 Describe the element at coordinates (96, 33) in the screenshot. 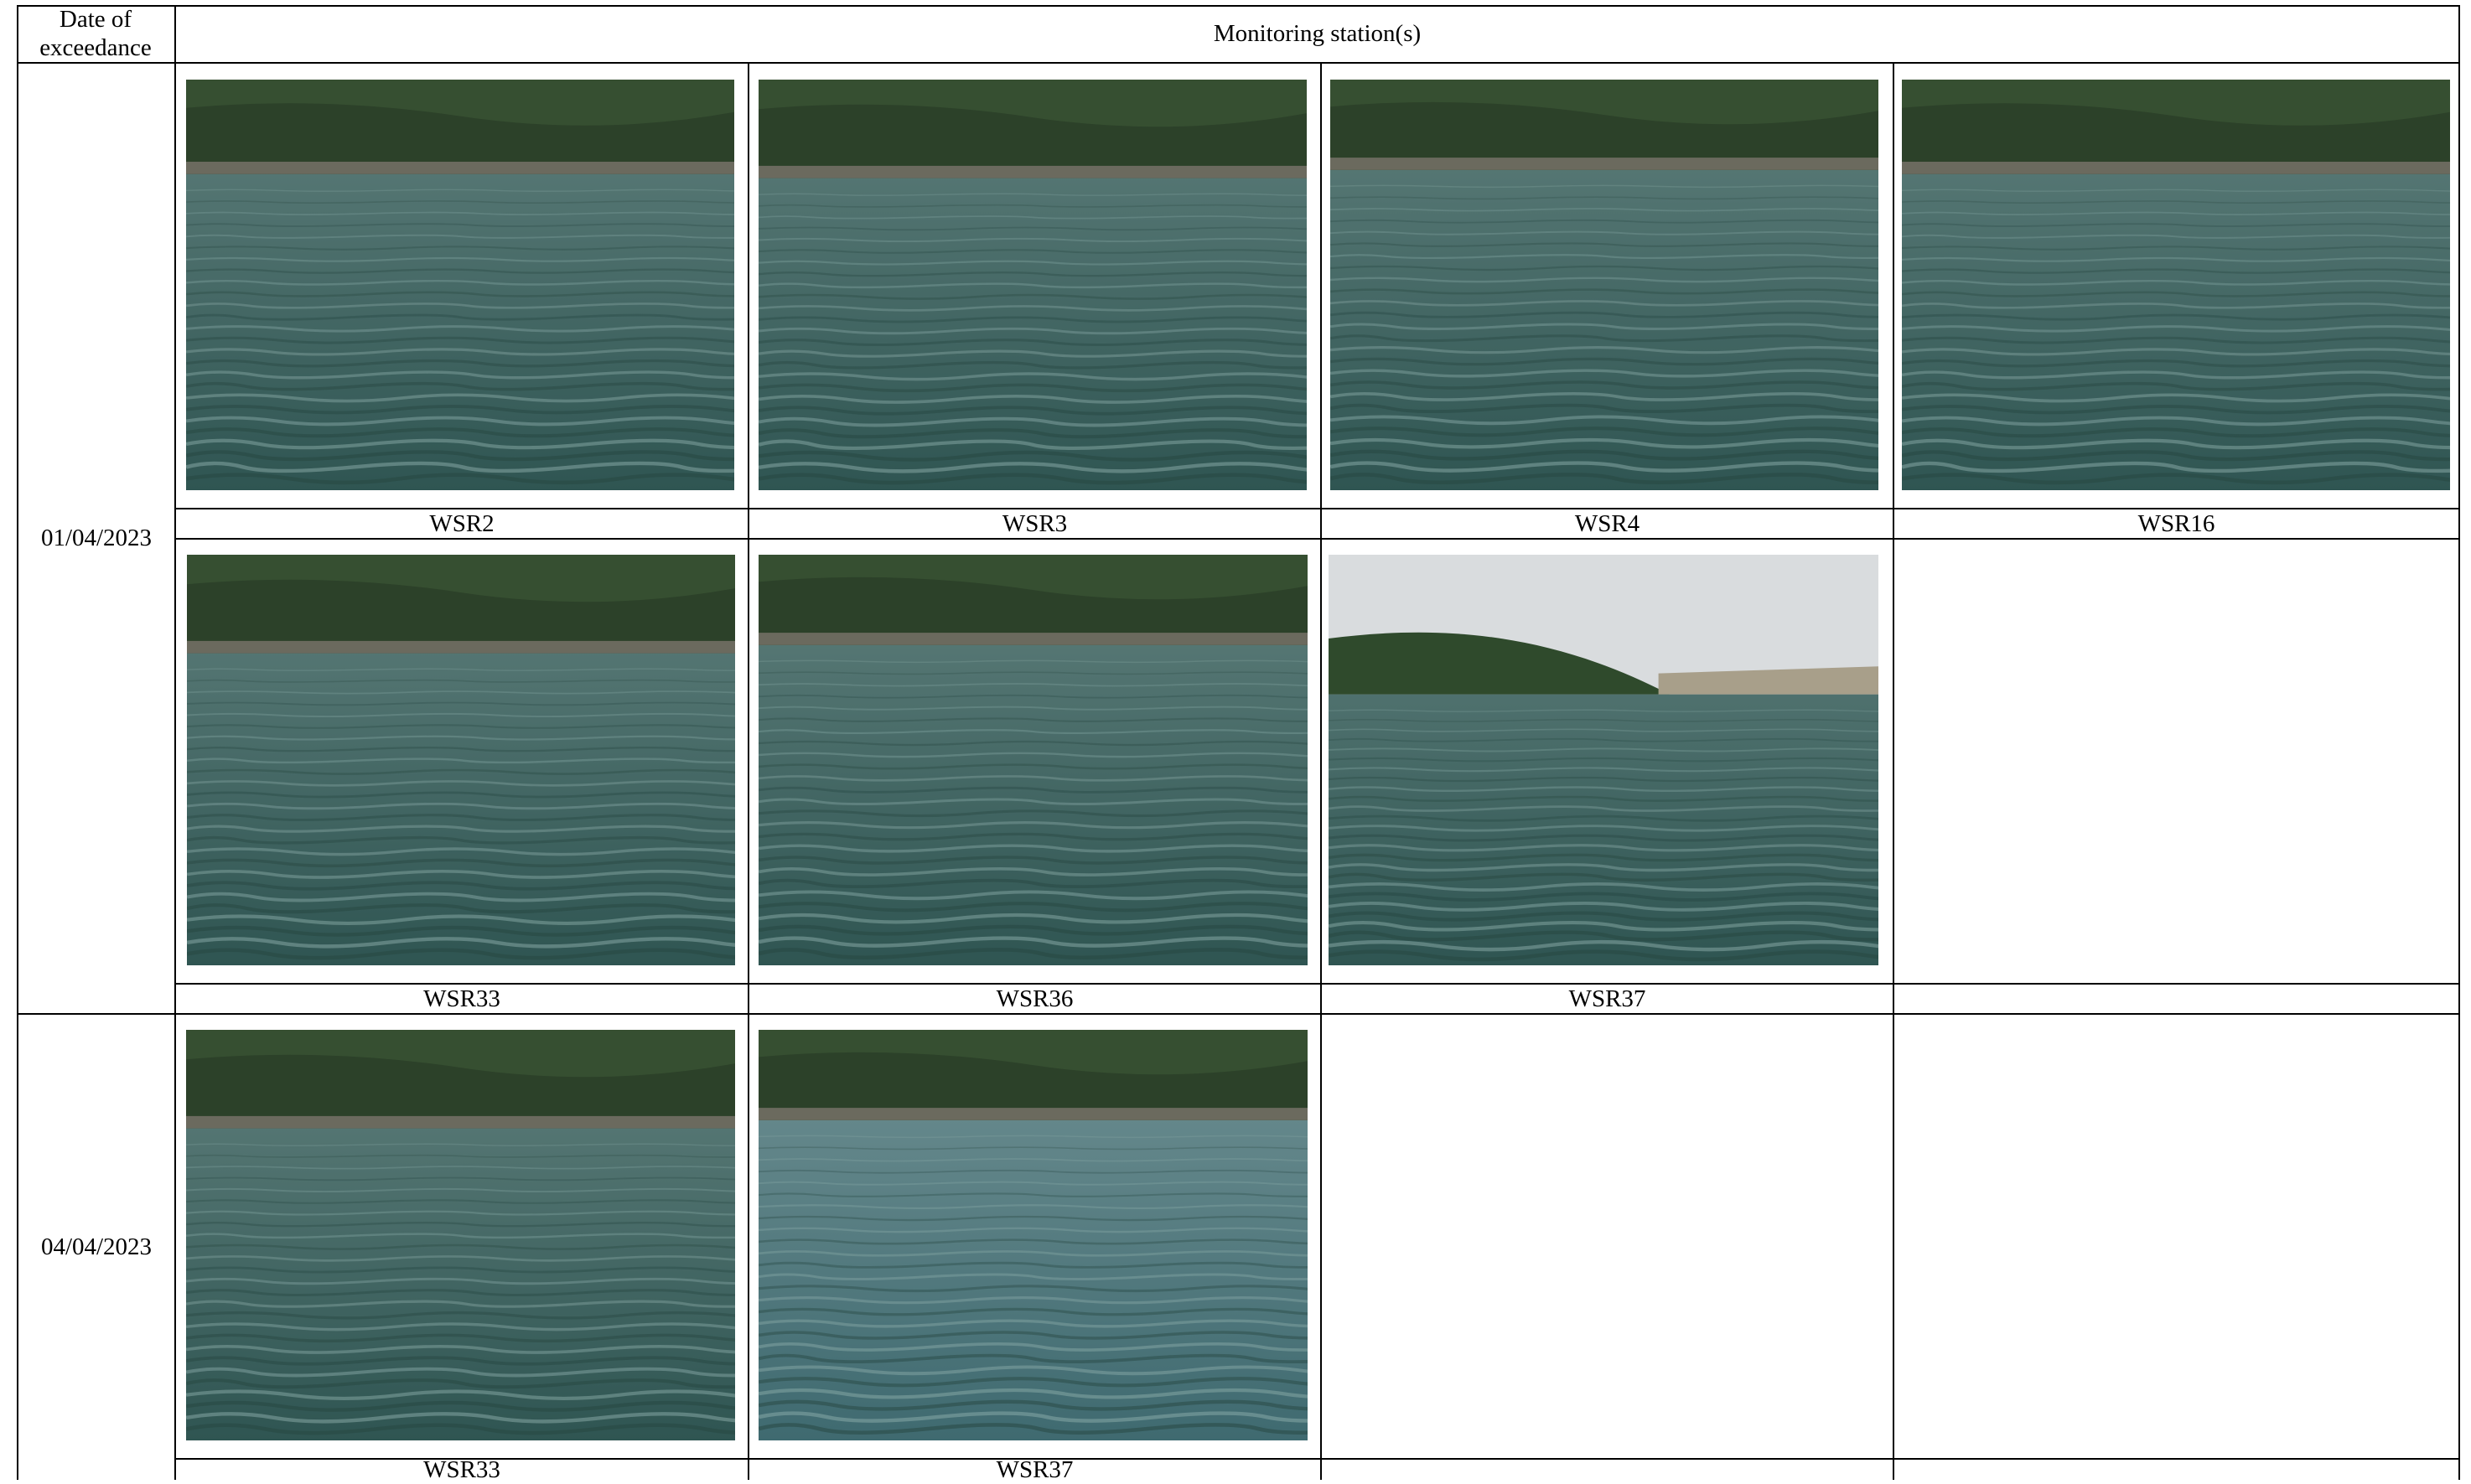

I see `date-header: Date of exceedance` at that location.